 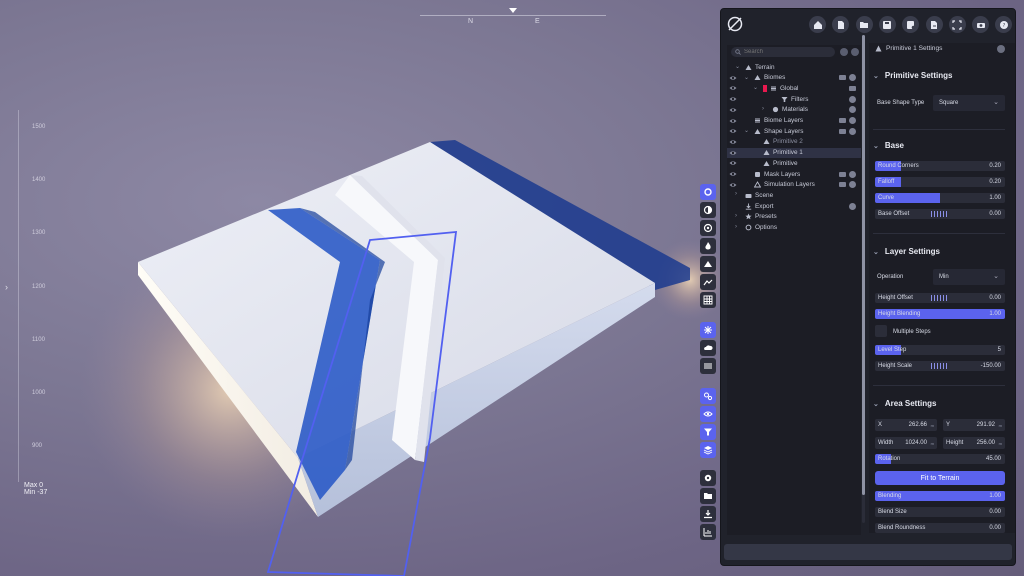 I want to click on tool-folder-button, so click(x=708, y=496).